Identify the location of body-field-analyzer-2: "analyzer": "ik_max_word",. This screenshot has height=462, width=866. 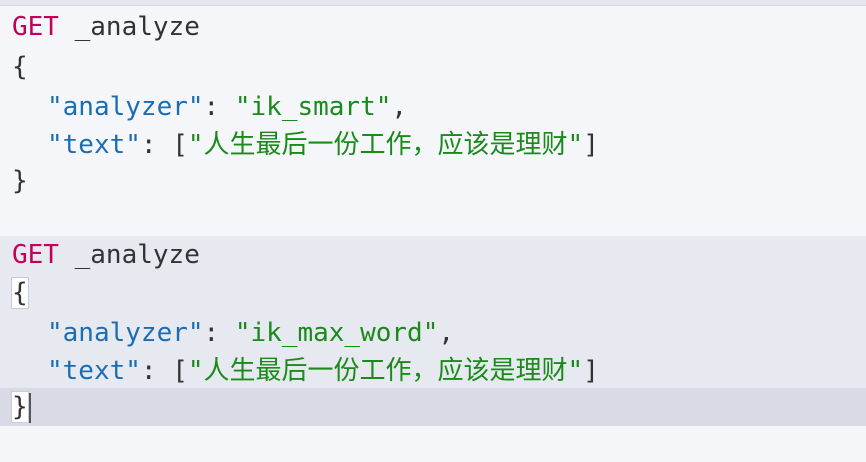
(250, 333).